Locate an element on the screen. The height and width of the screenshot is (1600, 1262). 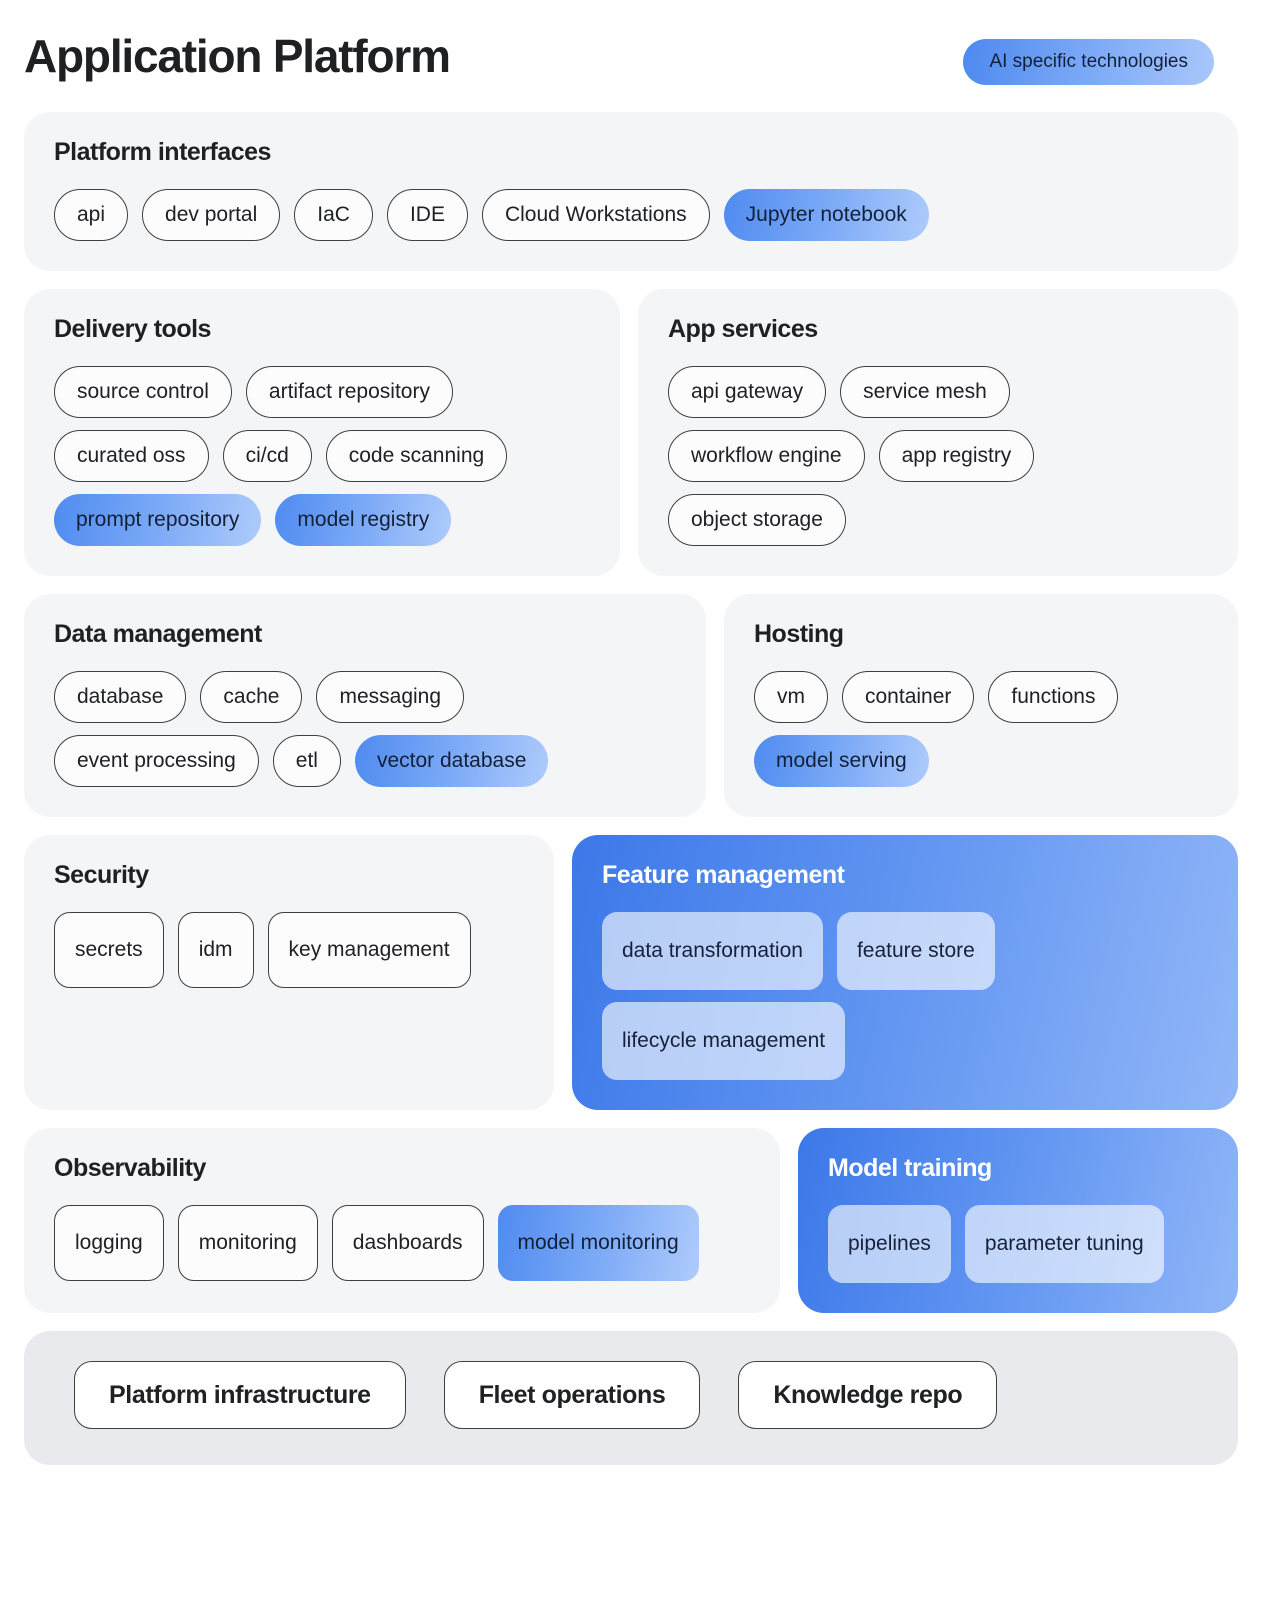
pill-curated-oss: curated oss is located at coordinates (131, 456).